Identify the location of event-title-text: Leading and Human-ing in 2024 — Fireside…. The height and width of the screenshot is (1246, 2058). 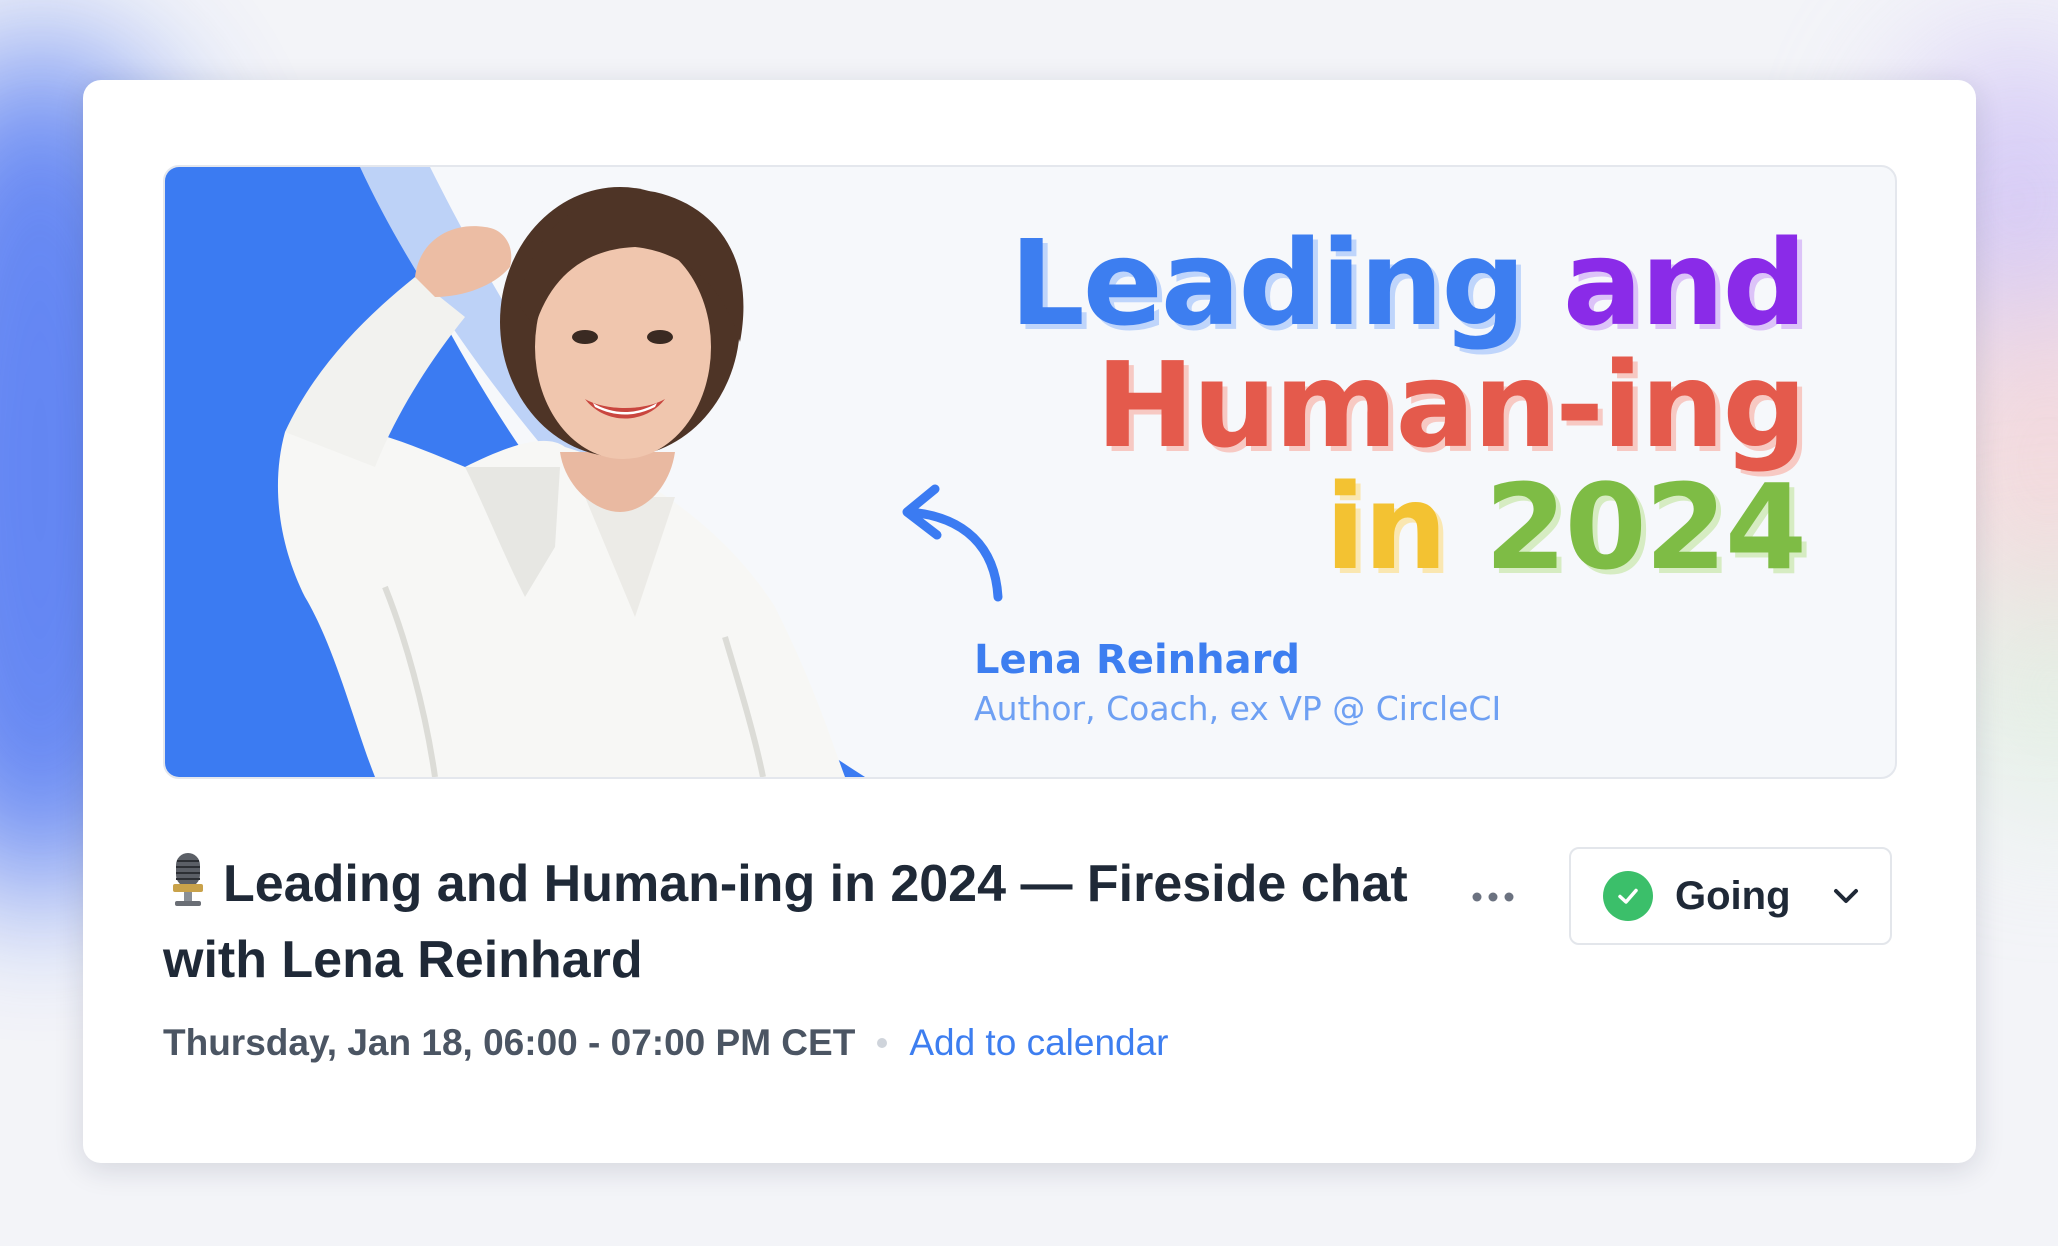
(785, 922).